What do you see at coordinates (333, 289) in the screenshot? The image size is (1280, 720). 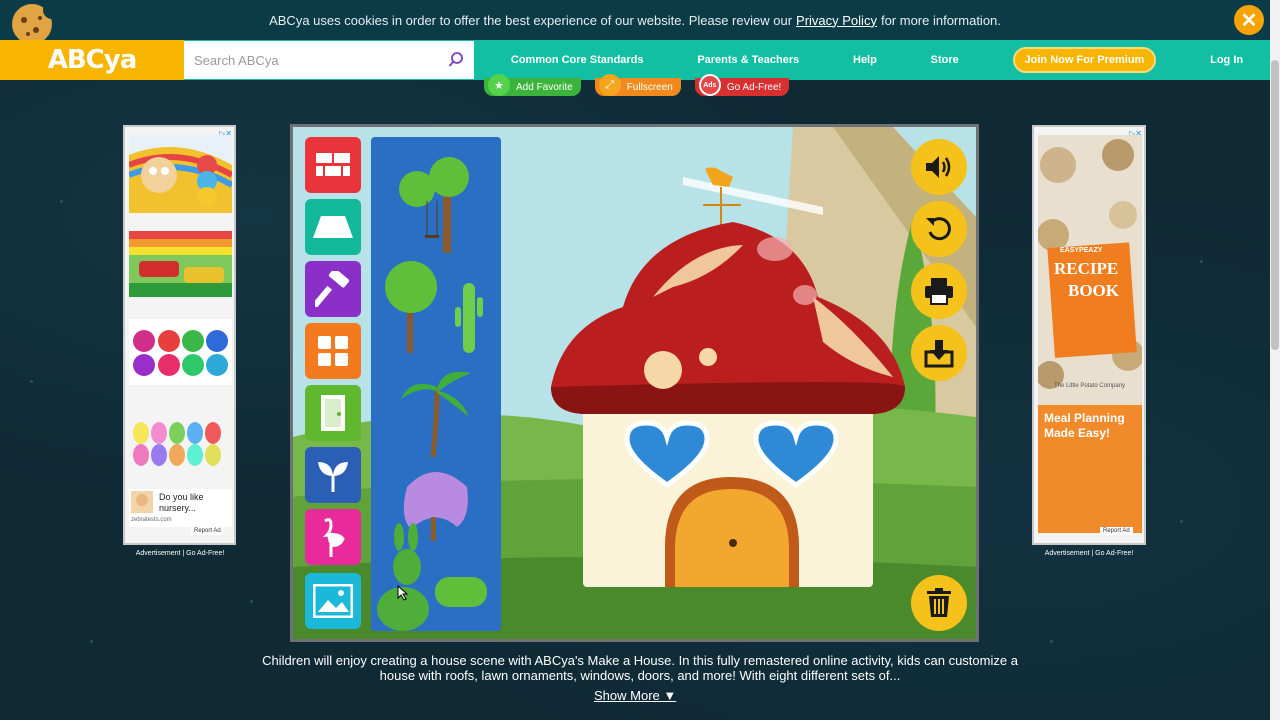 I see `hammer-icon` at bounding box center [333, 289].